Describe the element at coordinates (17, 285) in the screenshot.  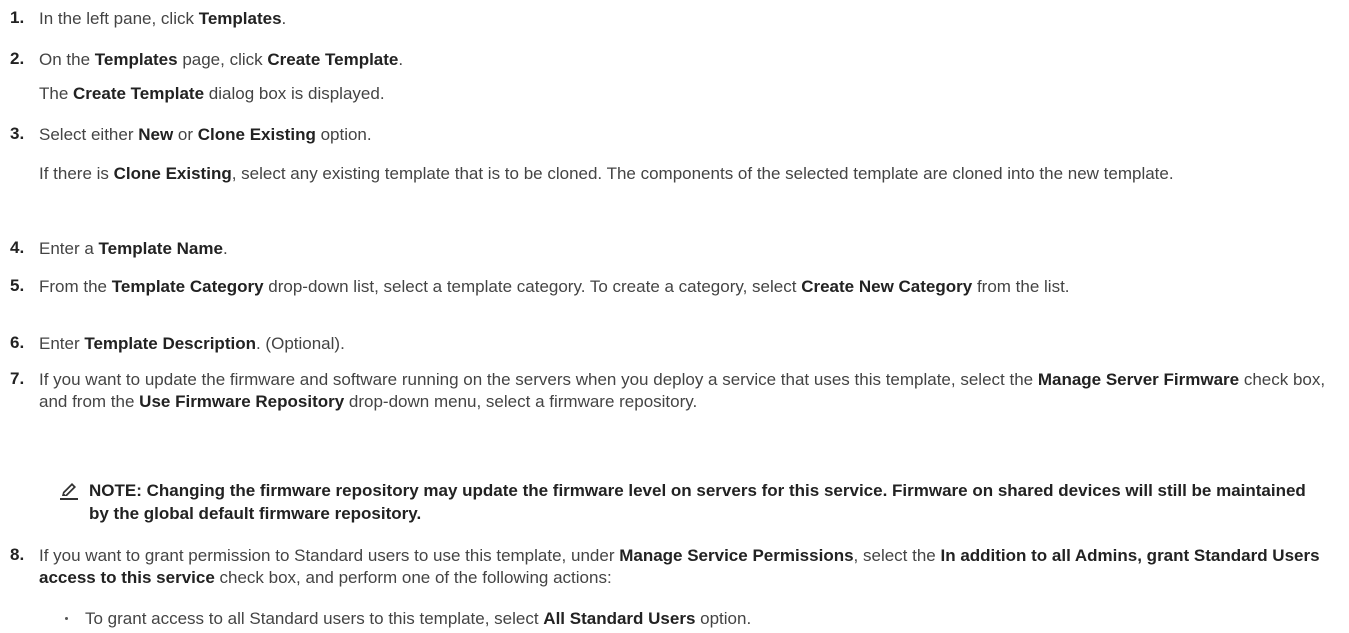
I see `step-number: 5.` at that location.